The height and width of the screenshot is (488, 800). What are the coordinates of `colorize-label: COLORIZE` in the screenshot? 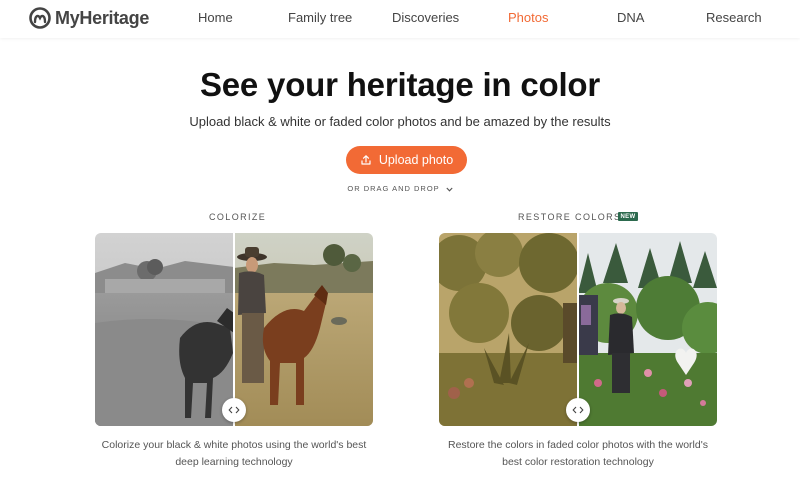 It's located at (238, 217).